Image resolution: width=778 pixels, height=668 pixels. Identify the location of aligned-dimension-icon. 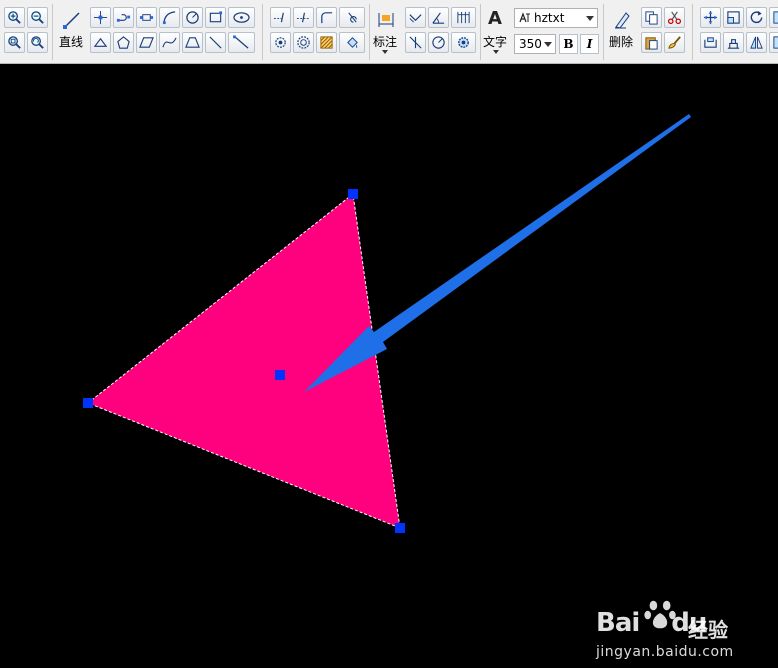
(415, 18).